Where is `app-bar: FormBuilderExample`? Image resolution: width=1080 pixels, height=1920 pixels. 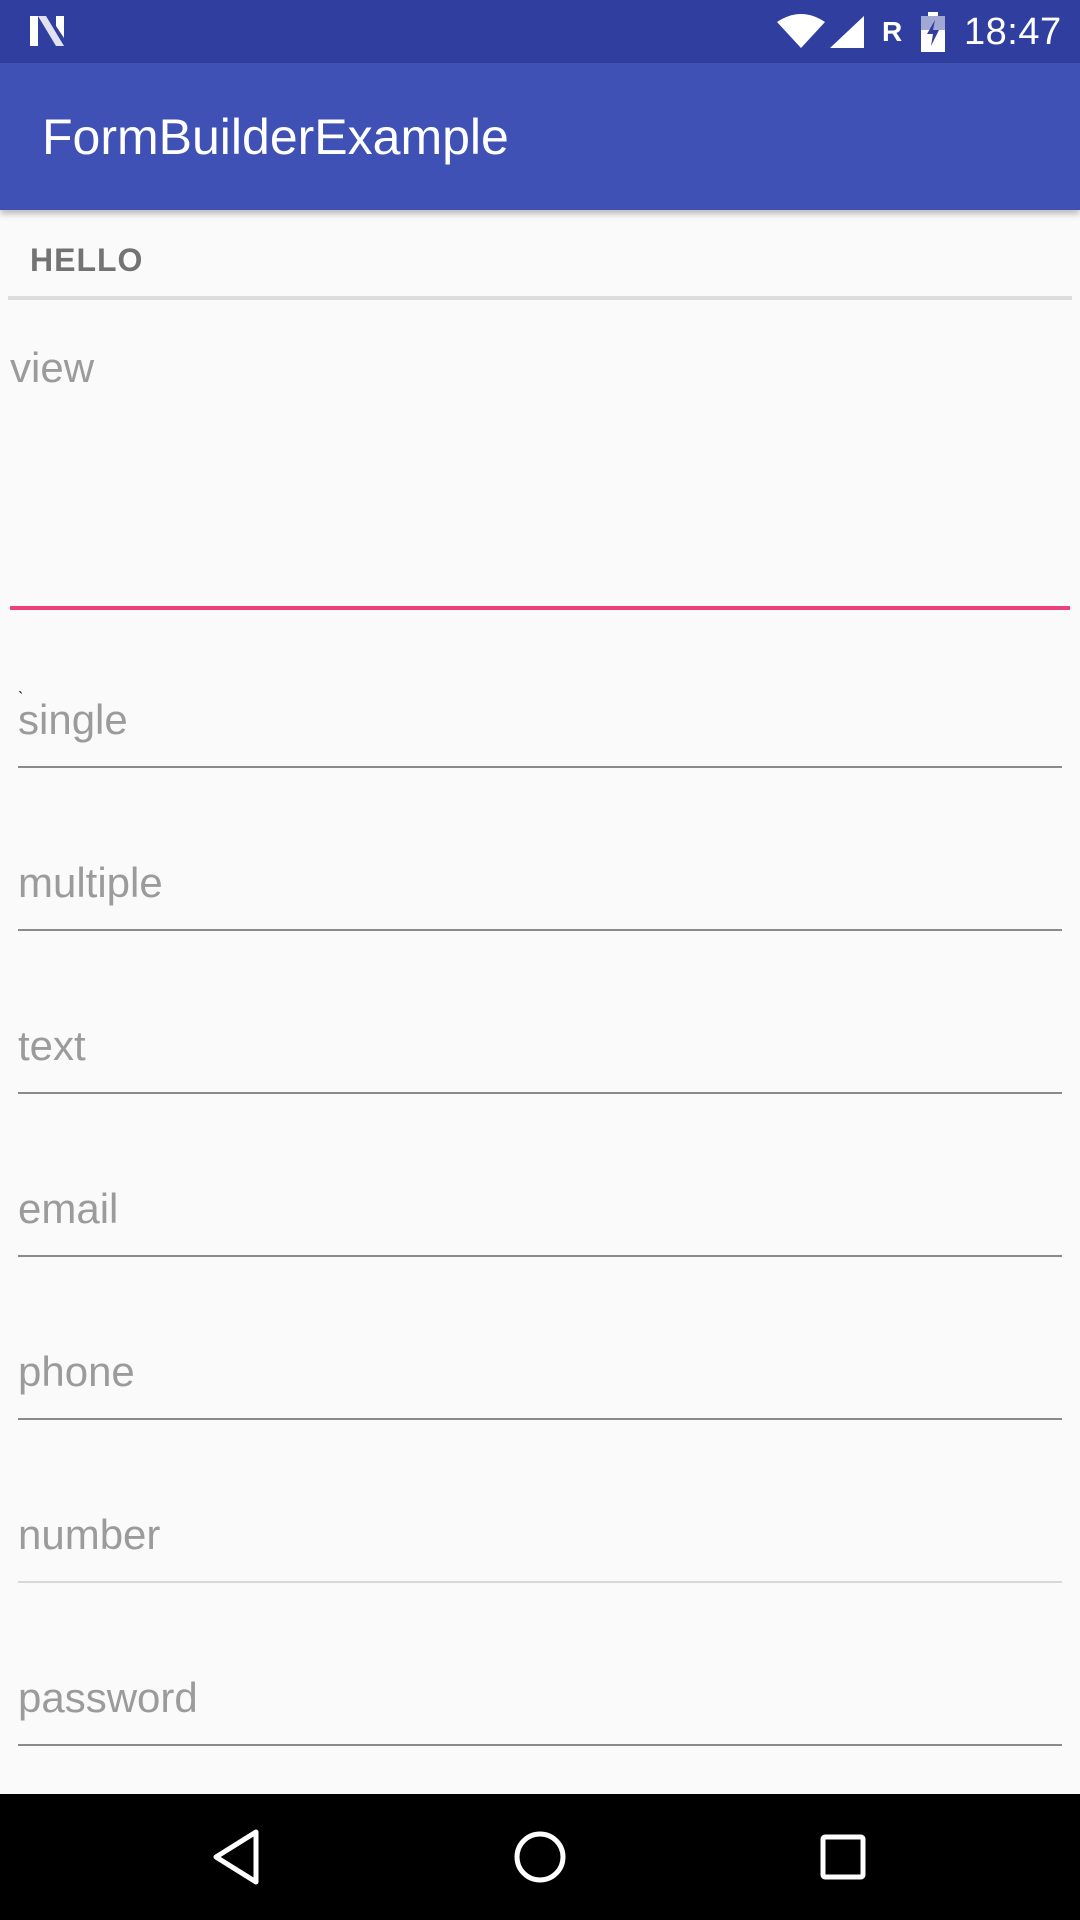 app-bar: FormBuilderExample is located at coordinates (540, 136).